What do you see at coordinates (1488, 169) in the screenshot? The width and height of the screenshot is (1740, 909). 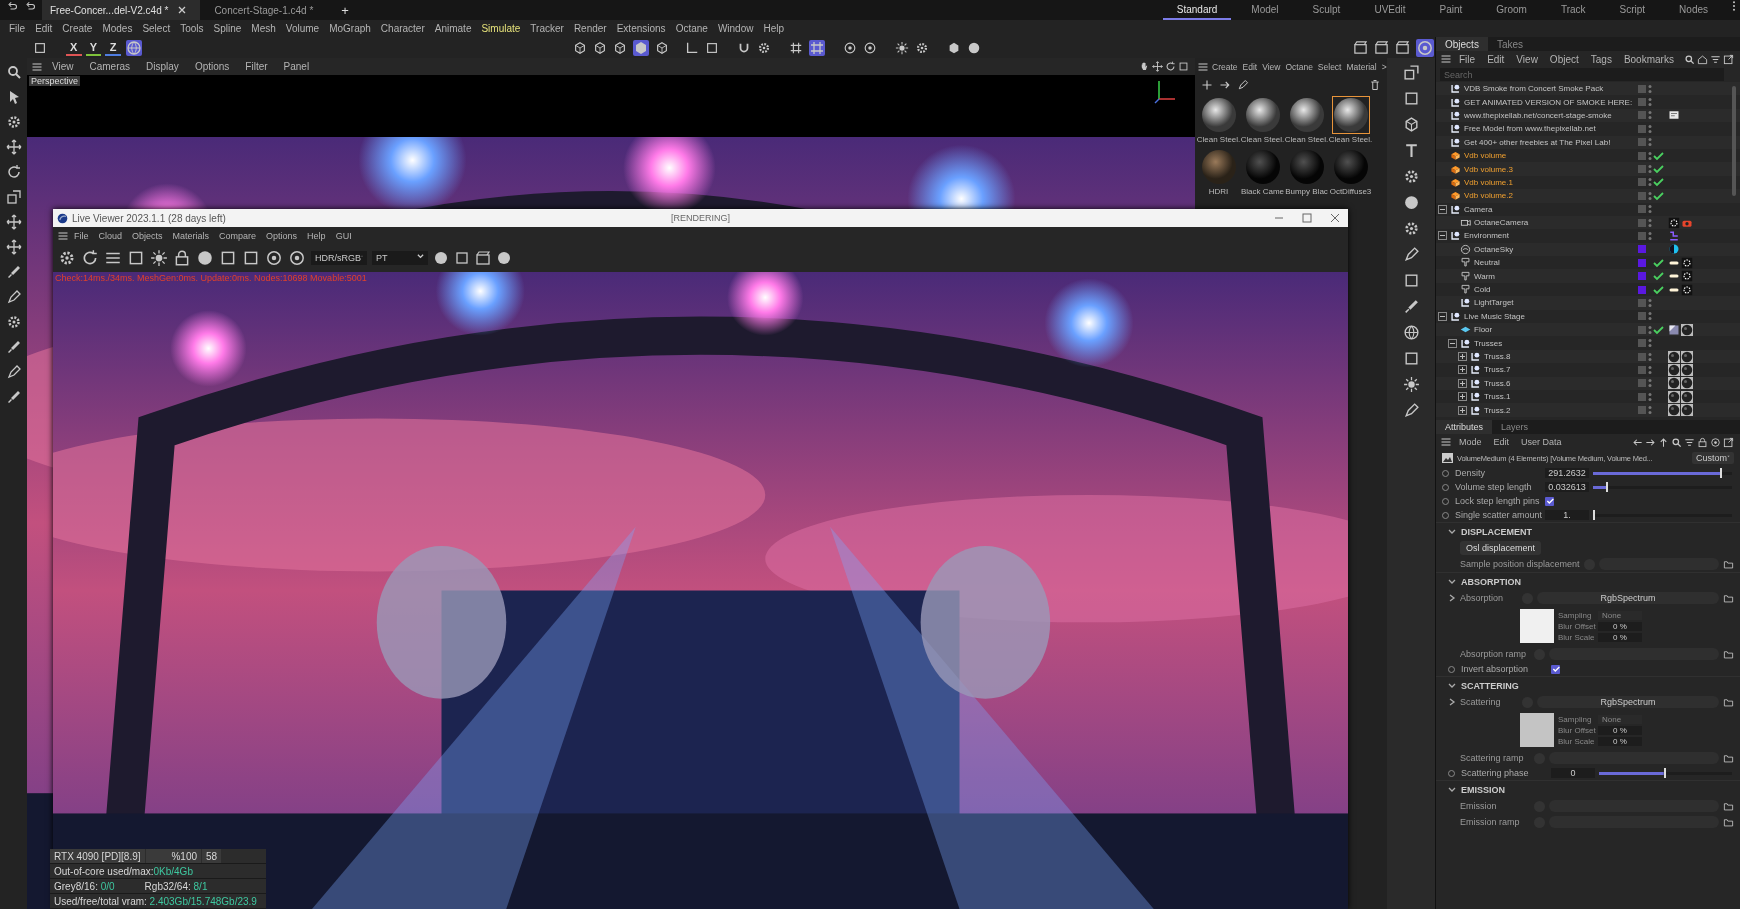 I see `object-name: Vdb volume.3` at bounding box center [1488, 169].